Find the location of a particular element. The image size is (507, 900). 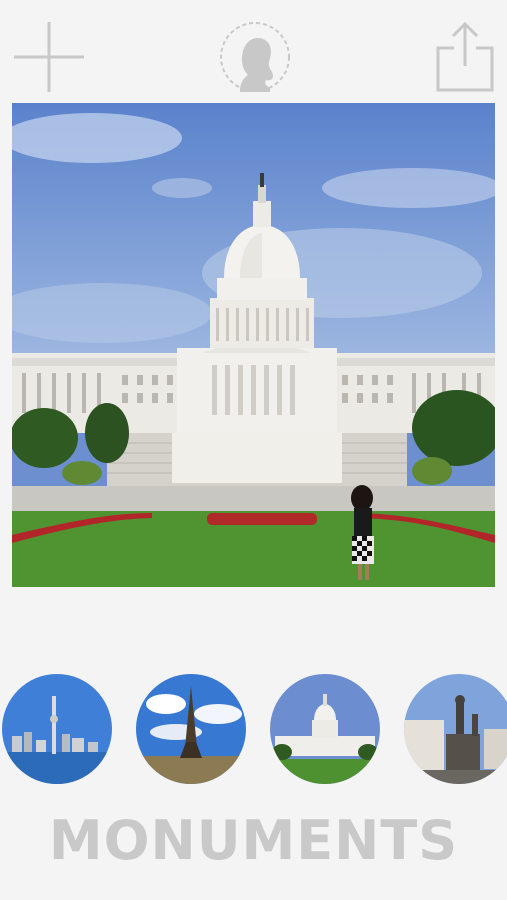

top-toolbar is located at coordinates (253, 50).